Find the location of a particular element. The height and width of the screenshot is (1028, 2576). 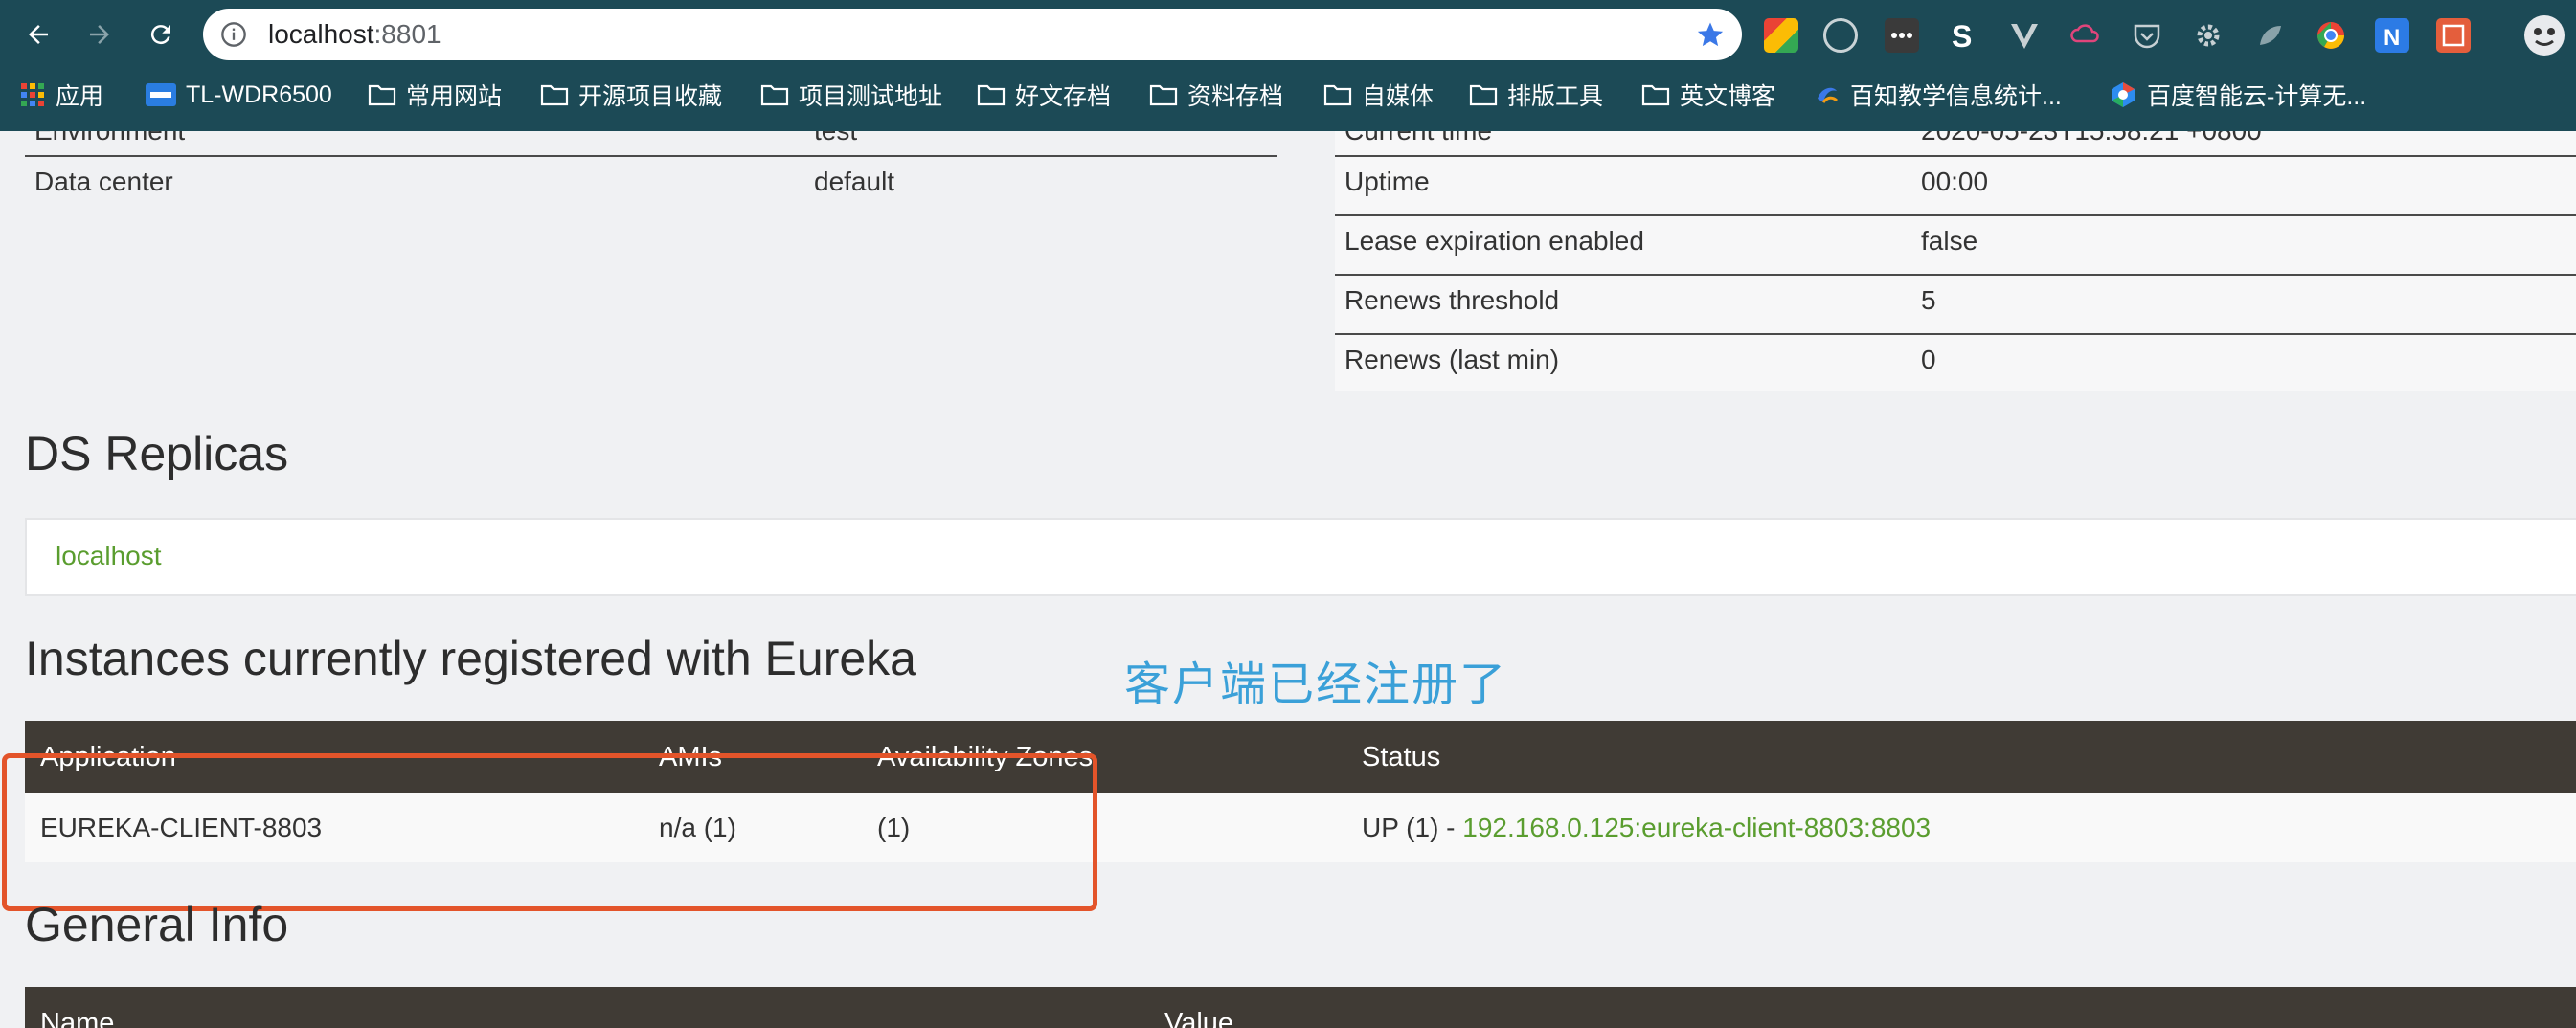

arrow-left-icon is located at coordinates (38, 35).